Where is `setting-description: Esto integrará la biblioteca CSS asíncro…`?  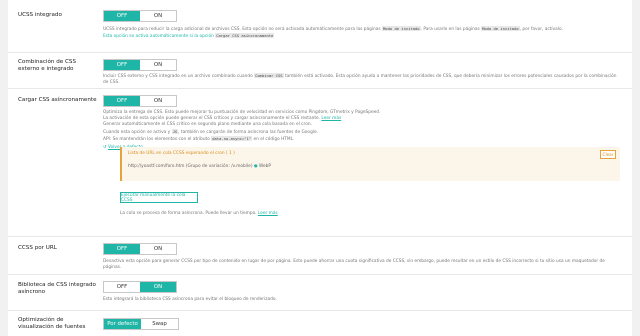 setting-description: Esto integrará la biblioteca CSS asíncro… is located at coordinates (190, 299).